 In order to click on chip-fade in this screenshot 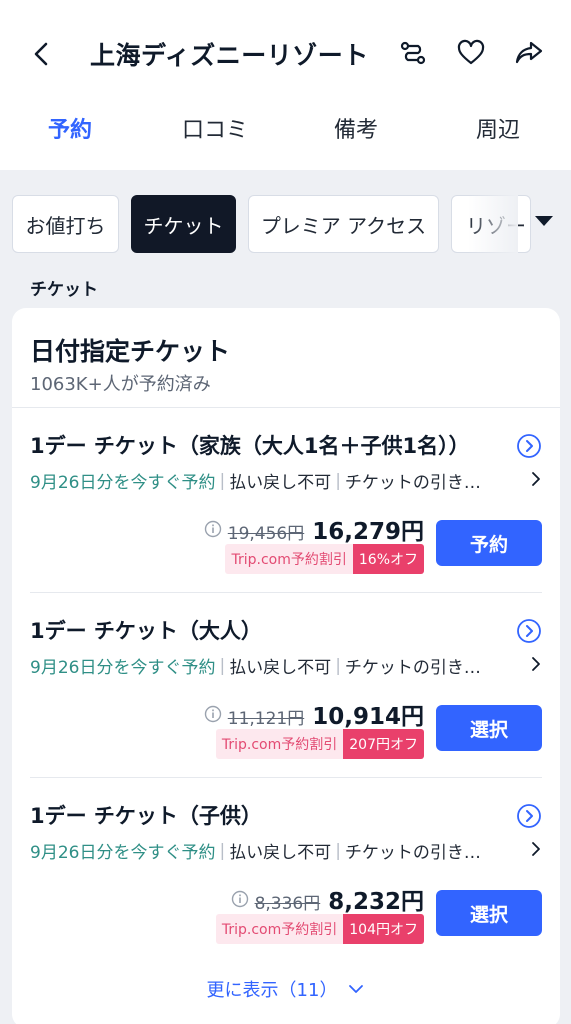, I will do `click(493, 225)`.